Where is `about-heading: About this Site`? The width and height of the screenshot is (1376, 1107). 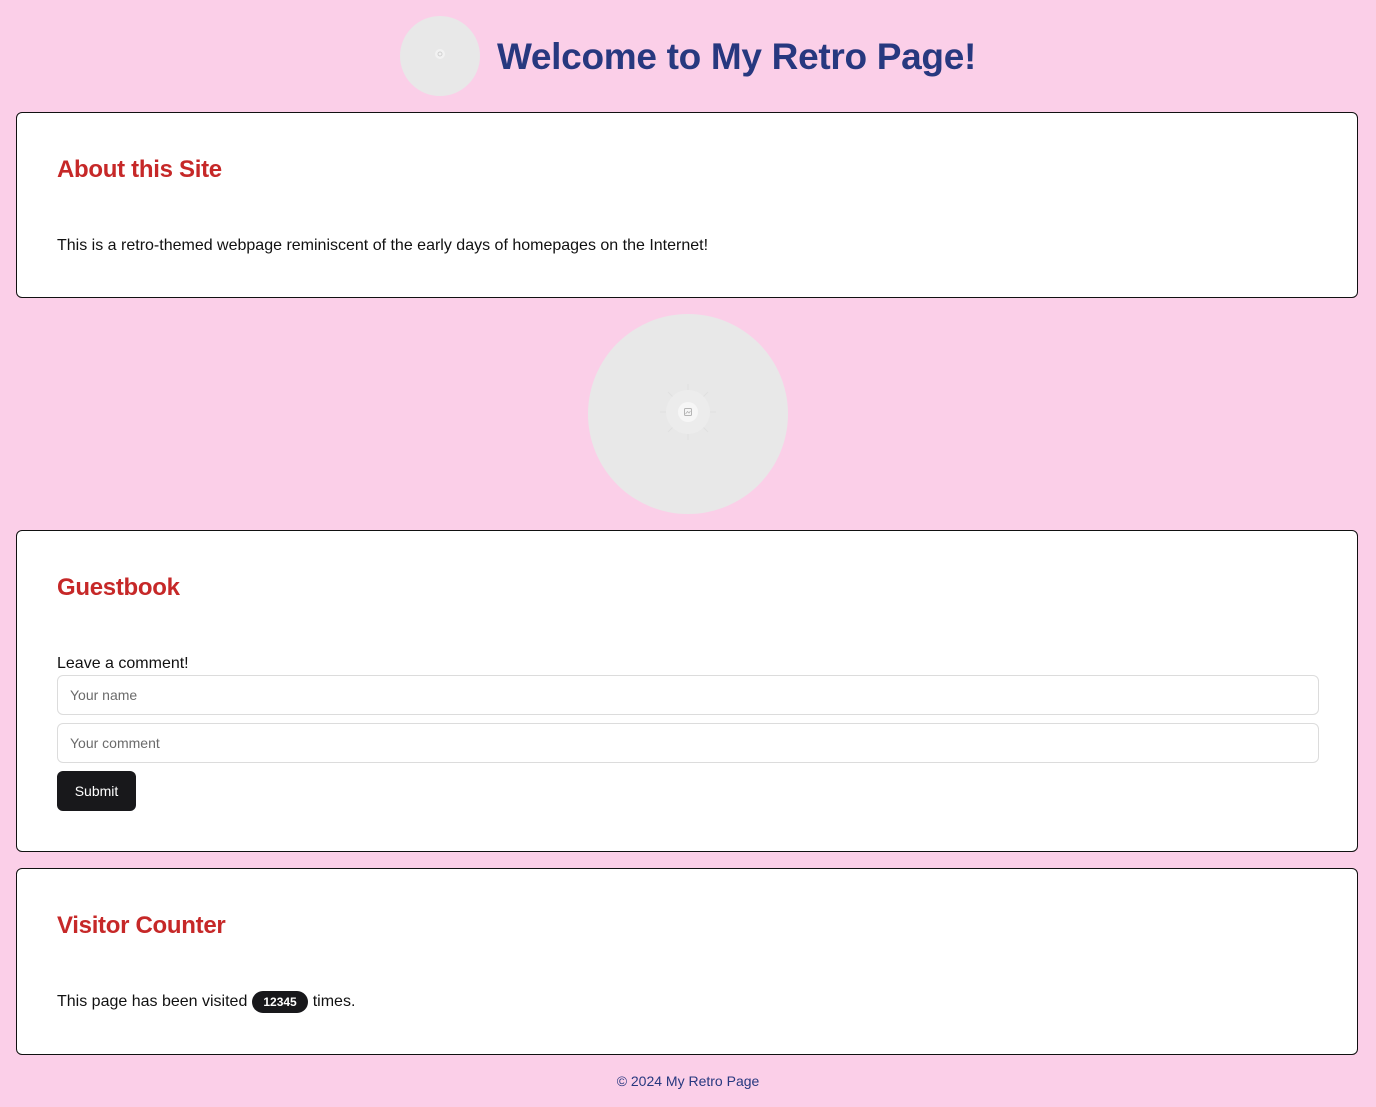 about-heading: About this Site is located at coordinates (139, 169).